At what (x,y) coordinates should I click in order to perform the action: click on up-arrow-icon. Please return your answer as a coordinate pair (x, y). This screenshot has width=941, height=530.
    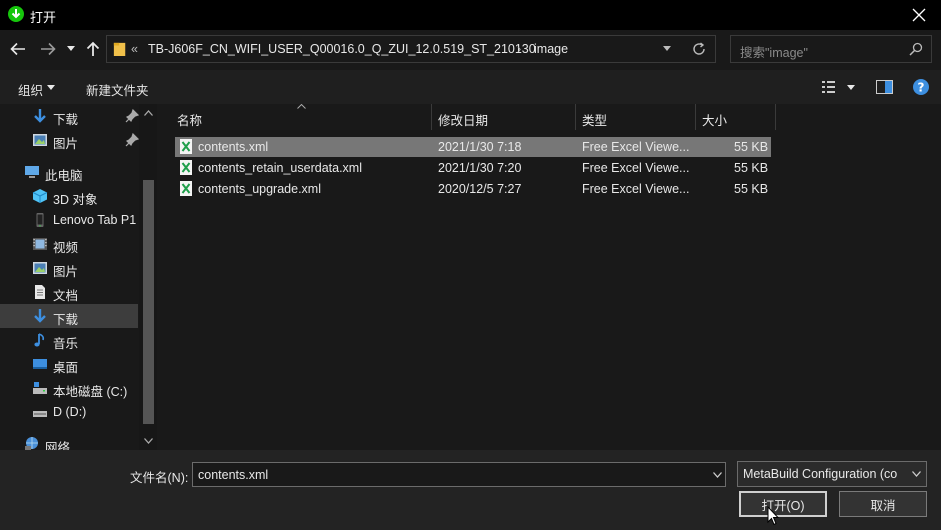
    Looking at the image, I should click on (93, 48).